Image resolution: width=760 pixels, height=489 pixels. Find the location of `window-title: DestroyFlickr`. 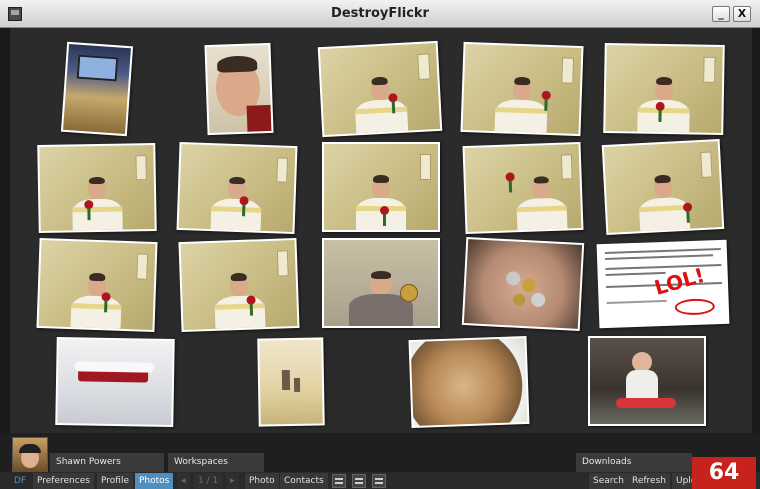

window-title: DestroyFlickr is located at coordinates (380, 13).